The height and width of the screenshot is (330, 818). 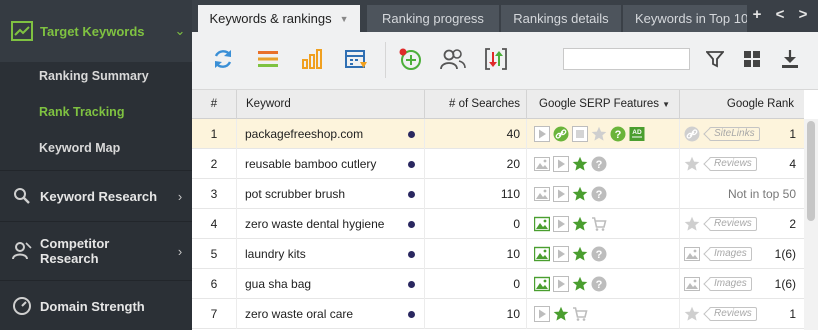 What do you see at coordinates (496, 59) in the screenshot?
I see `sort-icon` at bounding box center [496, 59].